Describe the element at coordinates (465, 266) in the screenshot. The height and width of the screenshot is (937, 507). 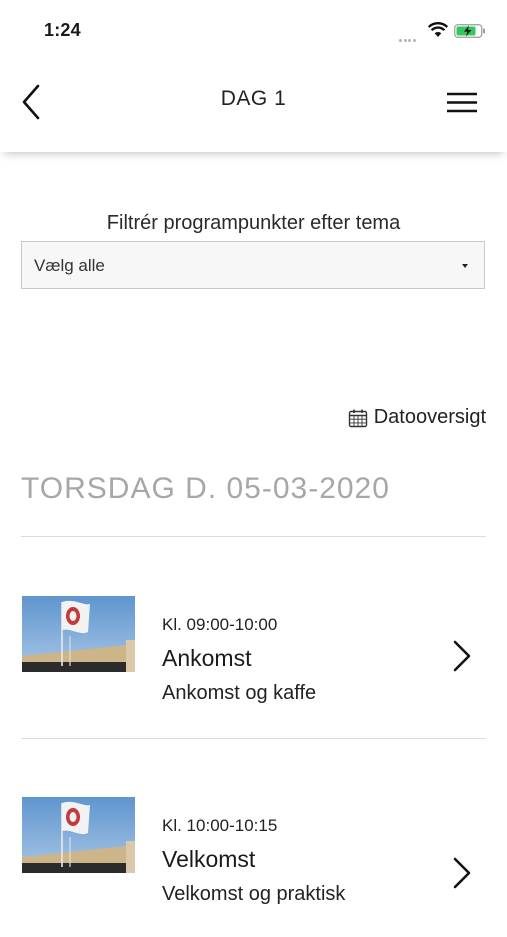
I see `caret-down-icon` at that location.